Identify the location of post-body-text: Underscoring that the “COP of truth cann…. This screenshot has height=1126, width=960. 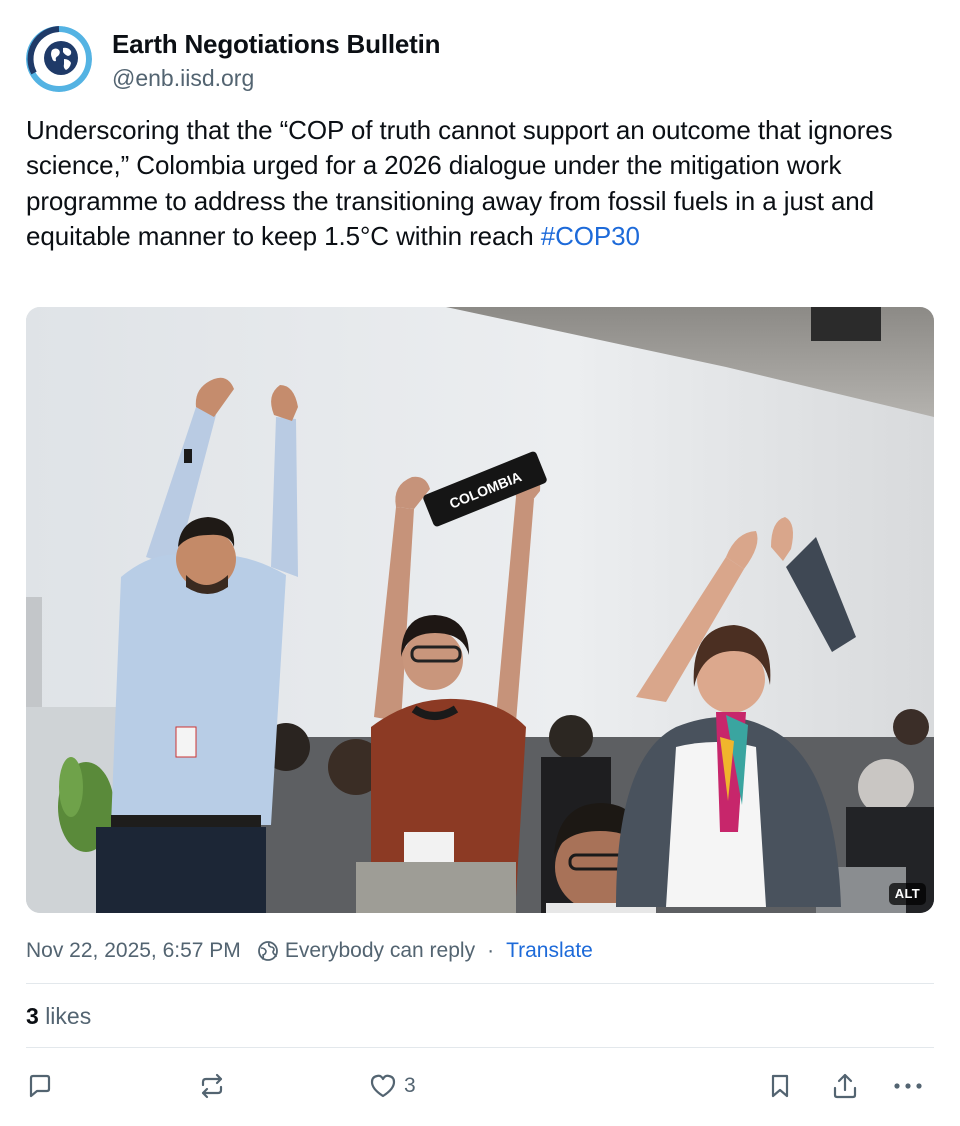
(459, 183).